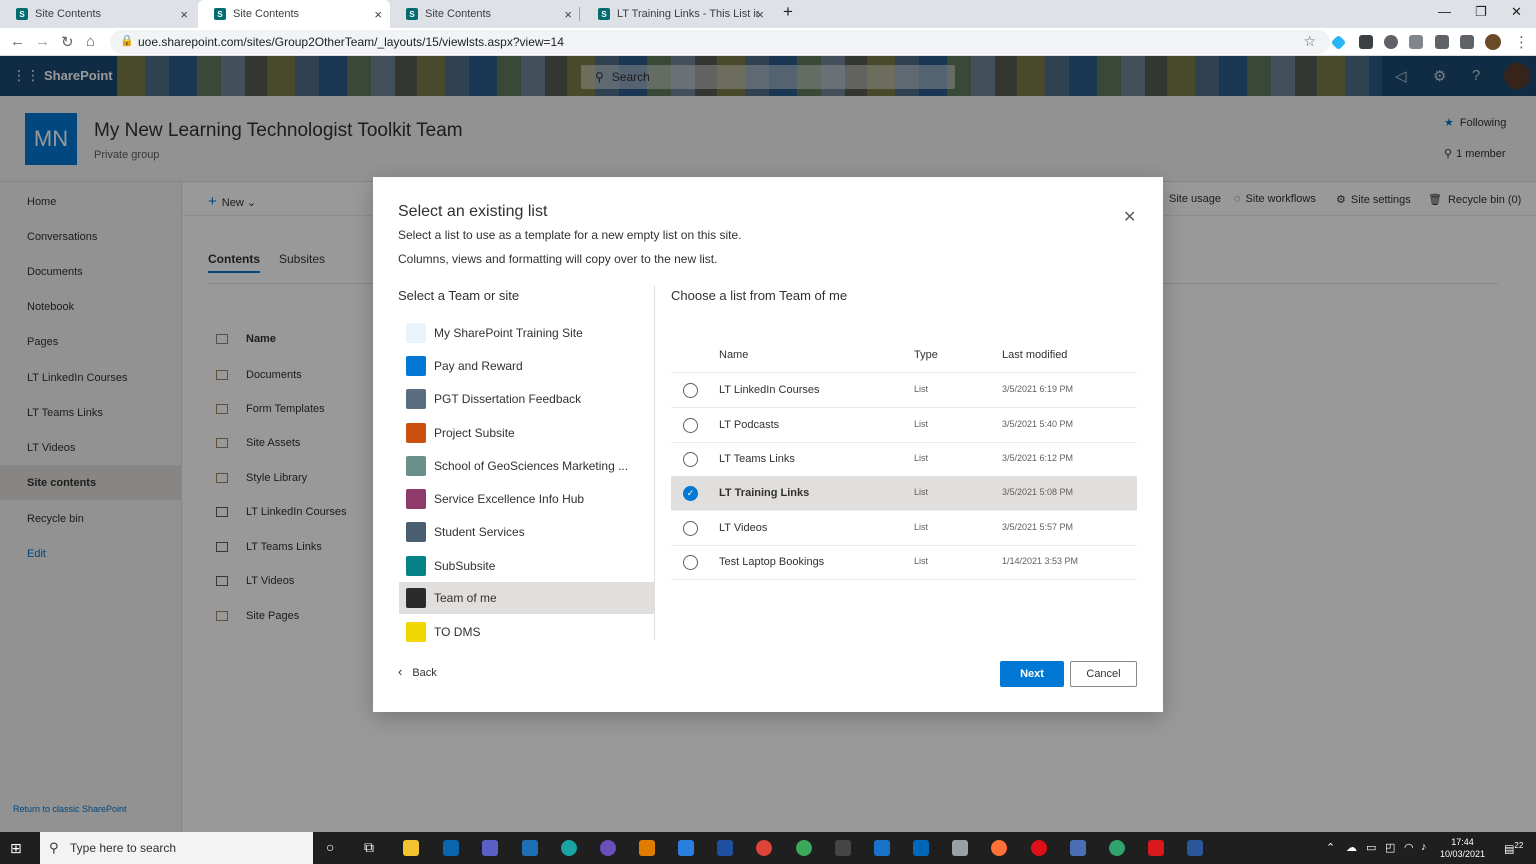 The image size is (1536, 864). Describe the element at coordinates (1467, 42) in the screenshot. I see `reading-list-icon` at that location.